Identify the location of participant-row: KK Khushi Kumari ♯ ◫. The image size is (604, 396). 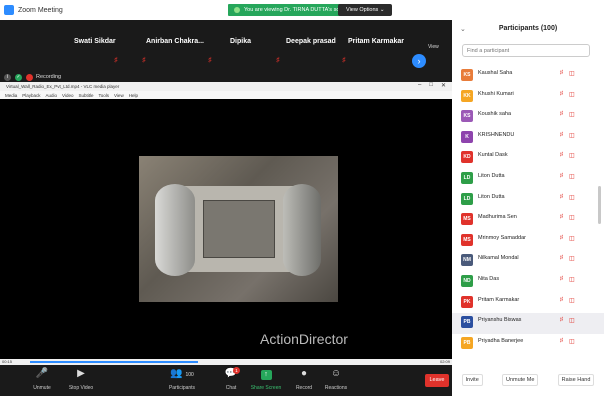
(528, 97).